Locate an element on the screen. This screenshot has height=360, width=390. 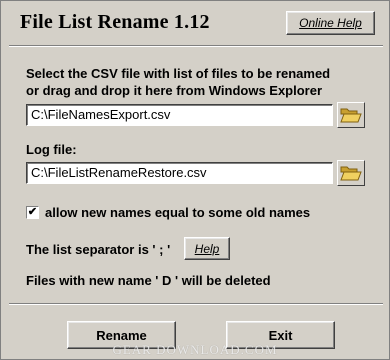
csv-file-field: C:\FileNamesExport.csv is located at coordinates (179, 115).